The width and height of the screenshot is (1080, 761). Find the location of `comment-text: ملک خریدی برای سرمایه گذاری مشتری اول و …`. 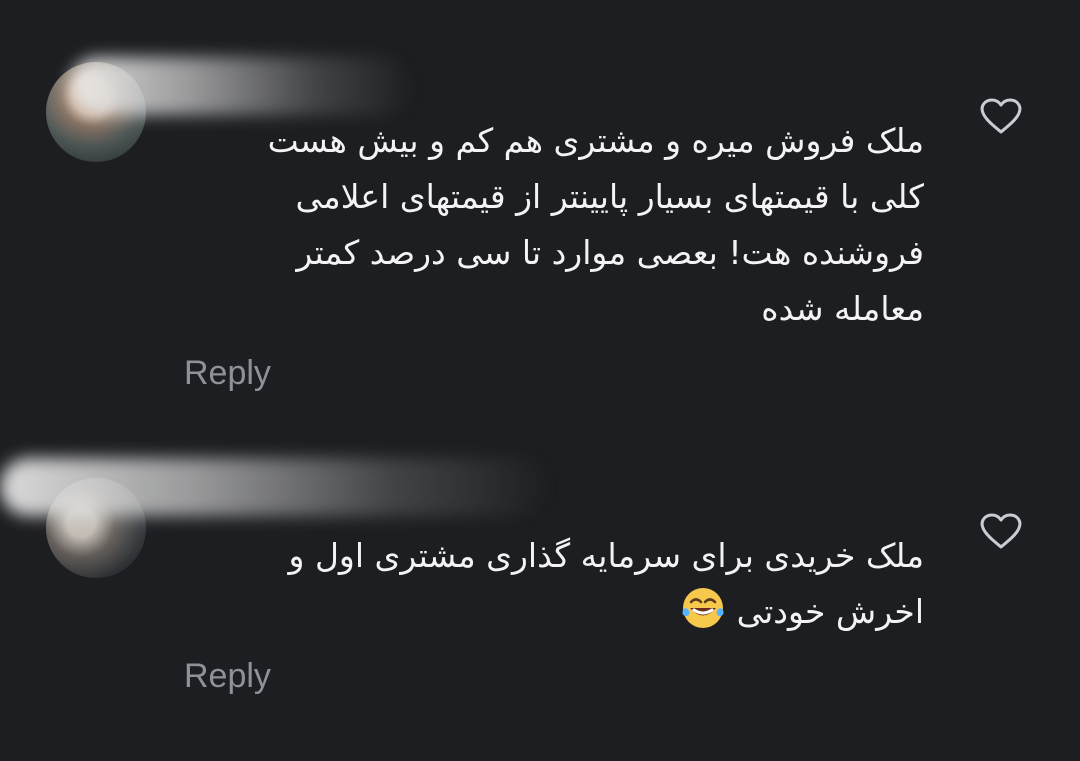

comment-text: ملک خریدی برای سرمایه گذاری مشتری اول و … is located at coordinates (544, 584).